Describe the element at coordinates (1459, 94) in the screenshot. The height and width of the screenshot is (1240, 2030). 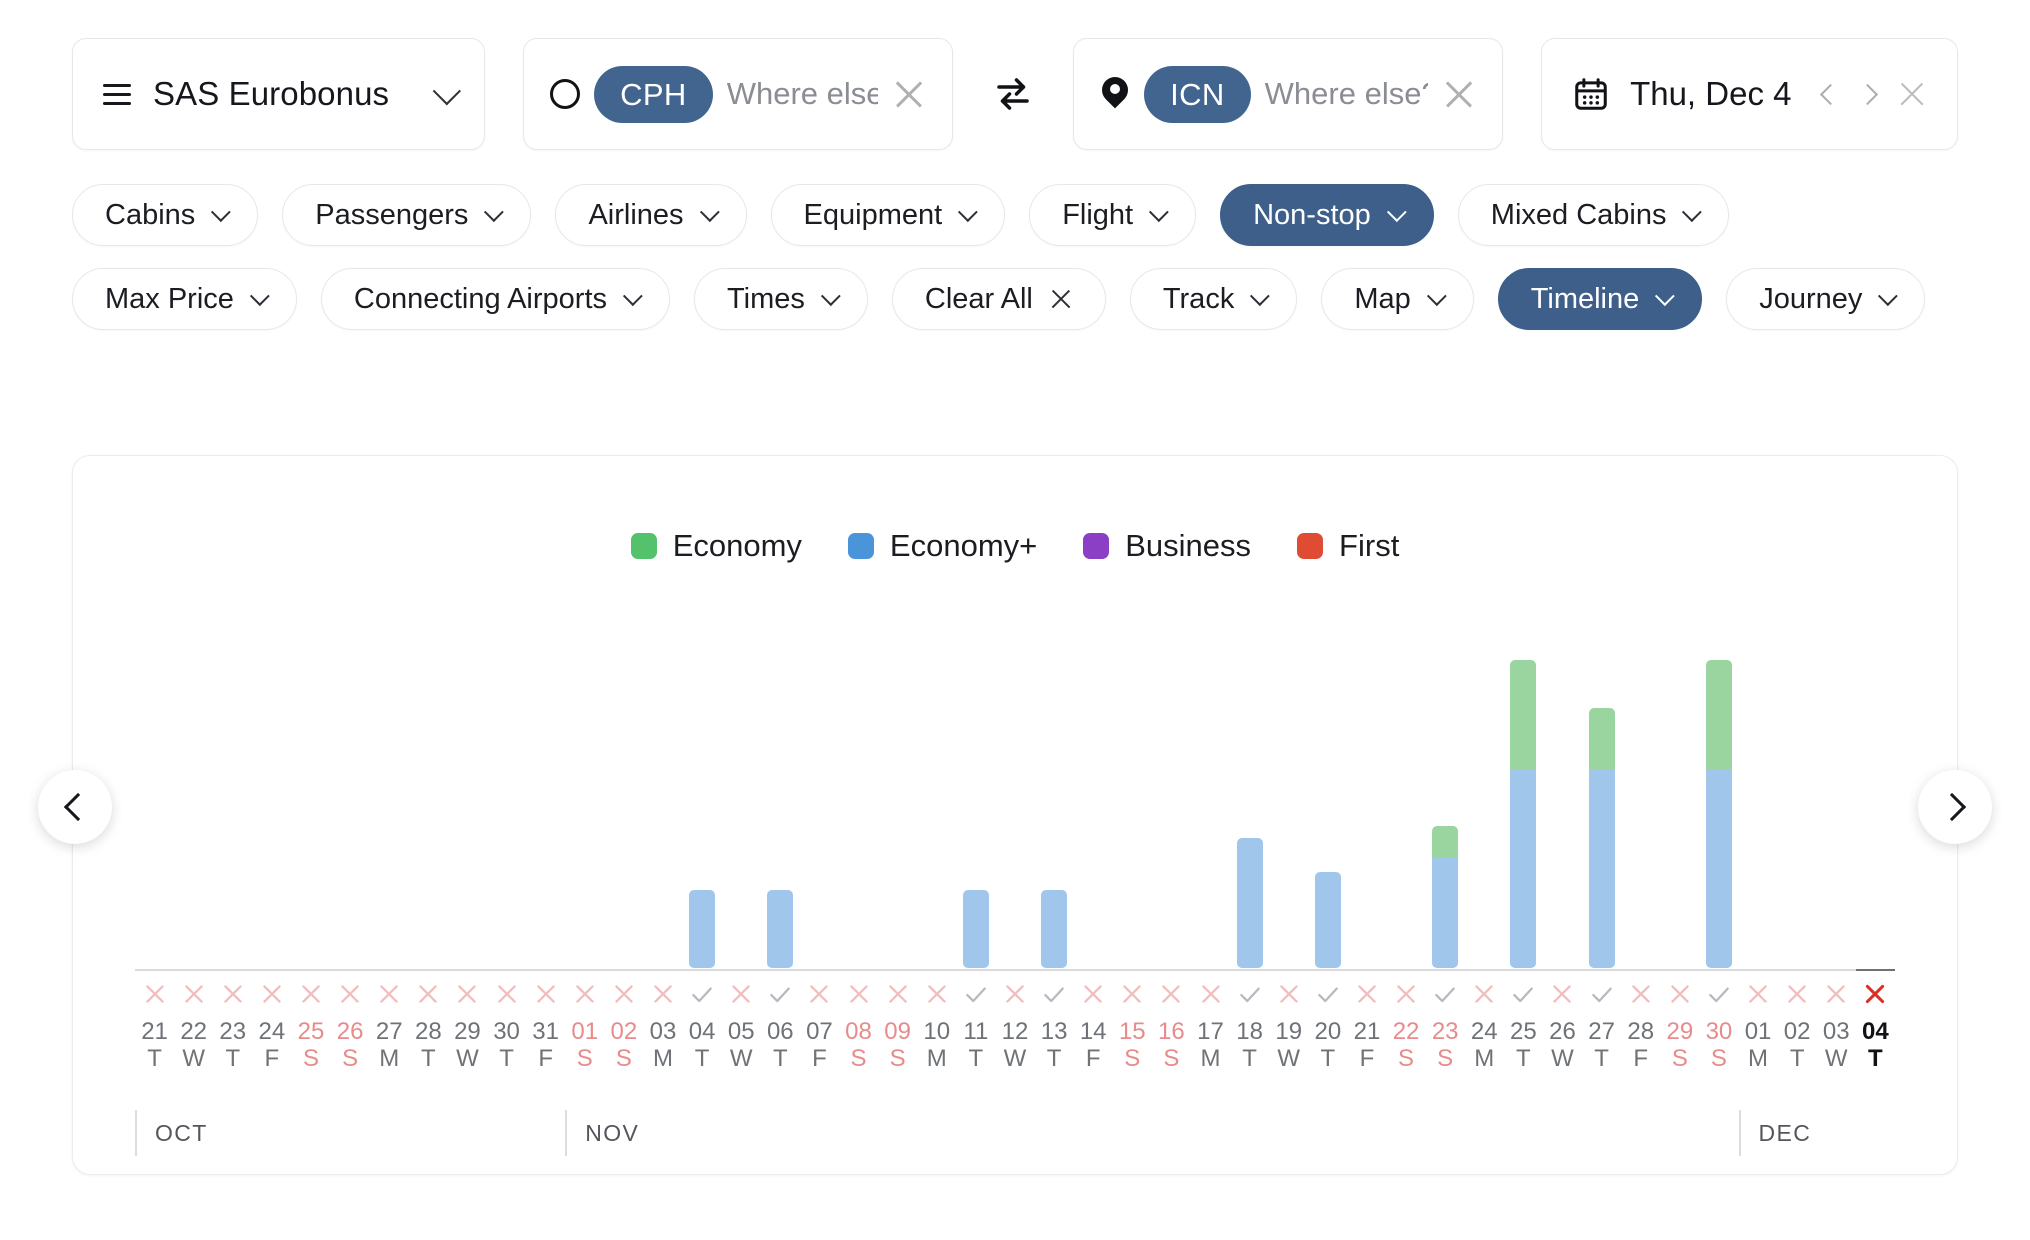
I see `destination-clear-icon` at that location.